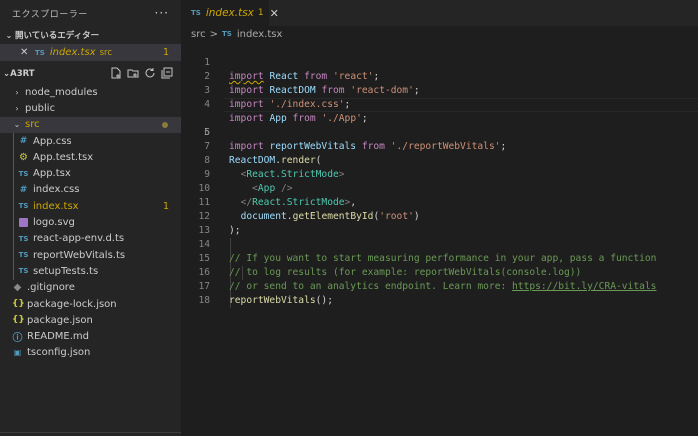  I want to click on tree-file-tsconfig: ▣ tsconfig.json, so click(90, 353).